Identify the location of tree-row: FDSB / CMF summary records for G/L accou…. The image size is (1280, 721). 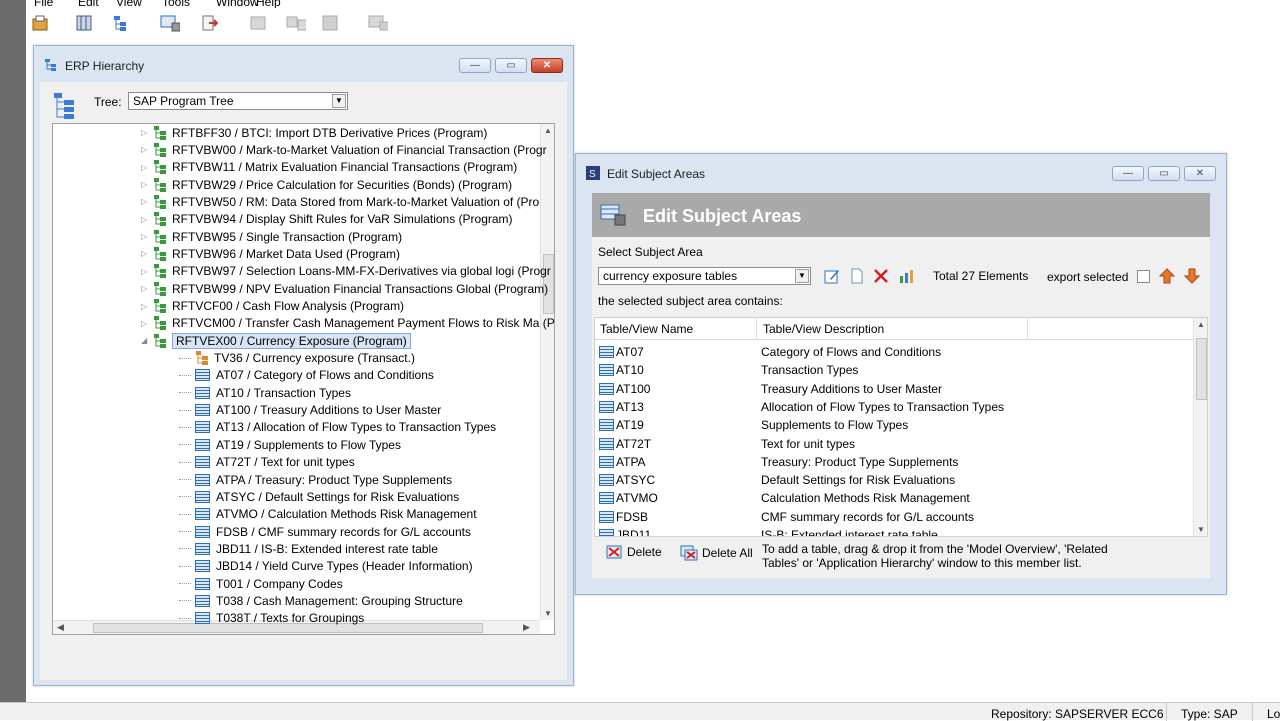
(325, 531).